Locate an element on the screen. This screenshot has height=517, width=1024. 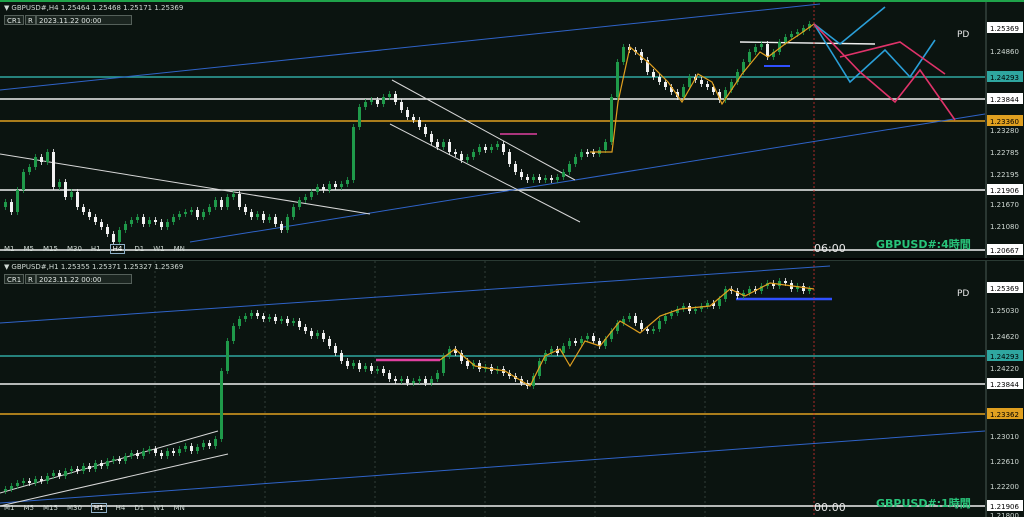
h4-price-label: 1.21906 is located at coordinates (1004, 191).